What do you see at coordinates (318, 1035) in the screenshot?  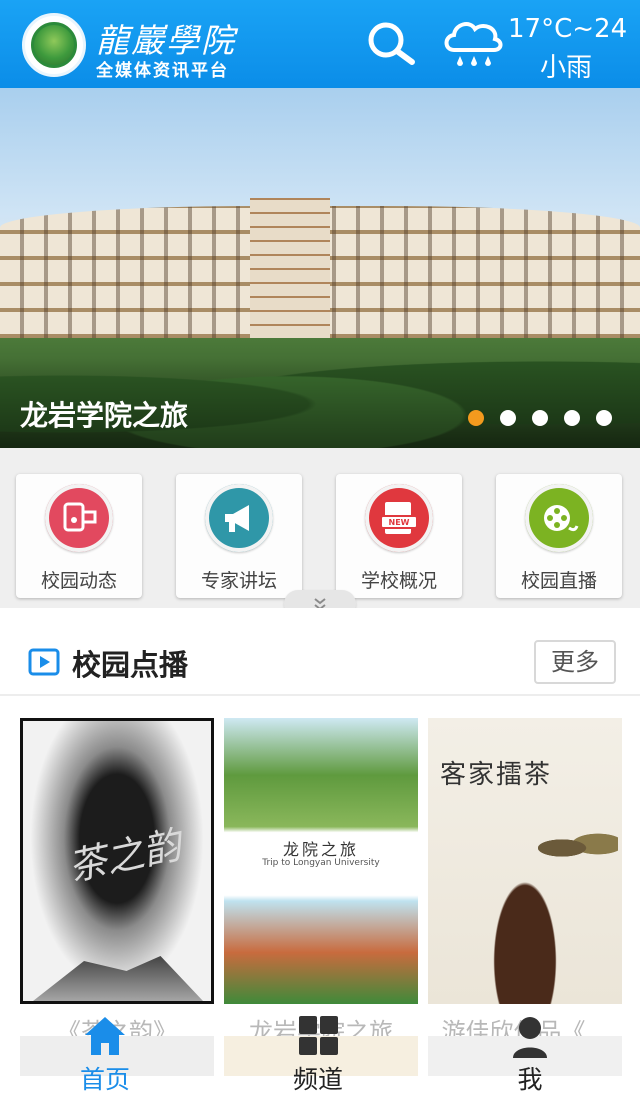 I see `grid-icon` at bounding box center [318, 1035].